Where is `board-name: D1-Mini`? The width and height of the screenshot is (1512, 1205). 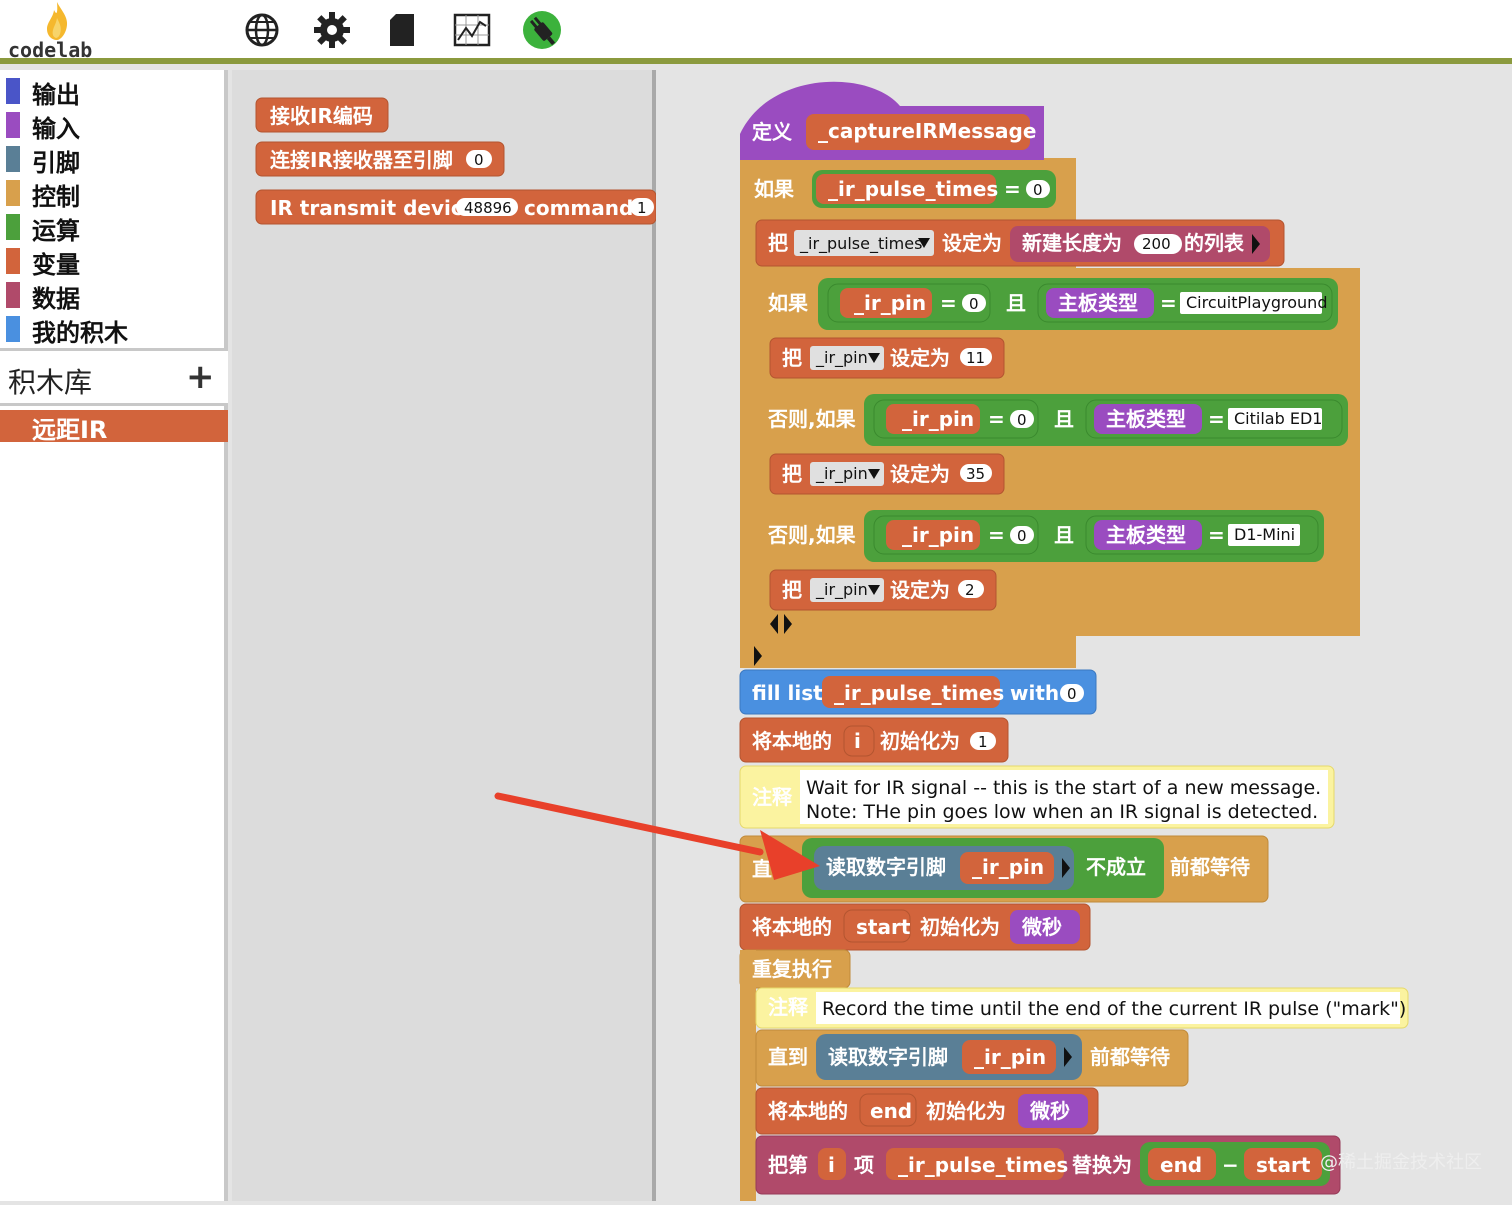 board-name: D1-Mini is located at coordinates (1264, 534).